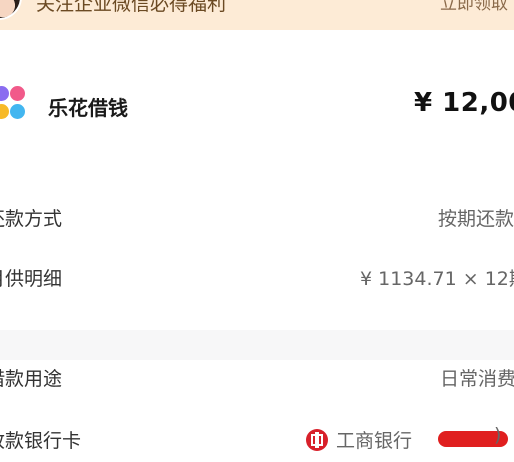  I want to click on monthly-plan-value: ¥ 1134.71 × 12期, so click(437, 279).